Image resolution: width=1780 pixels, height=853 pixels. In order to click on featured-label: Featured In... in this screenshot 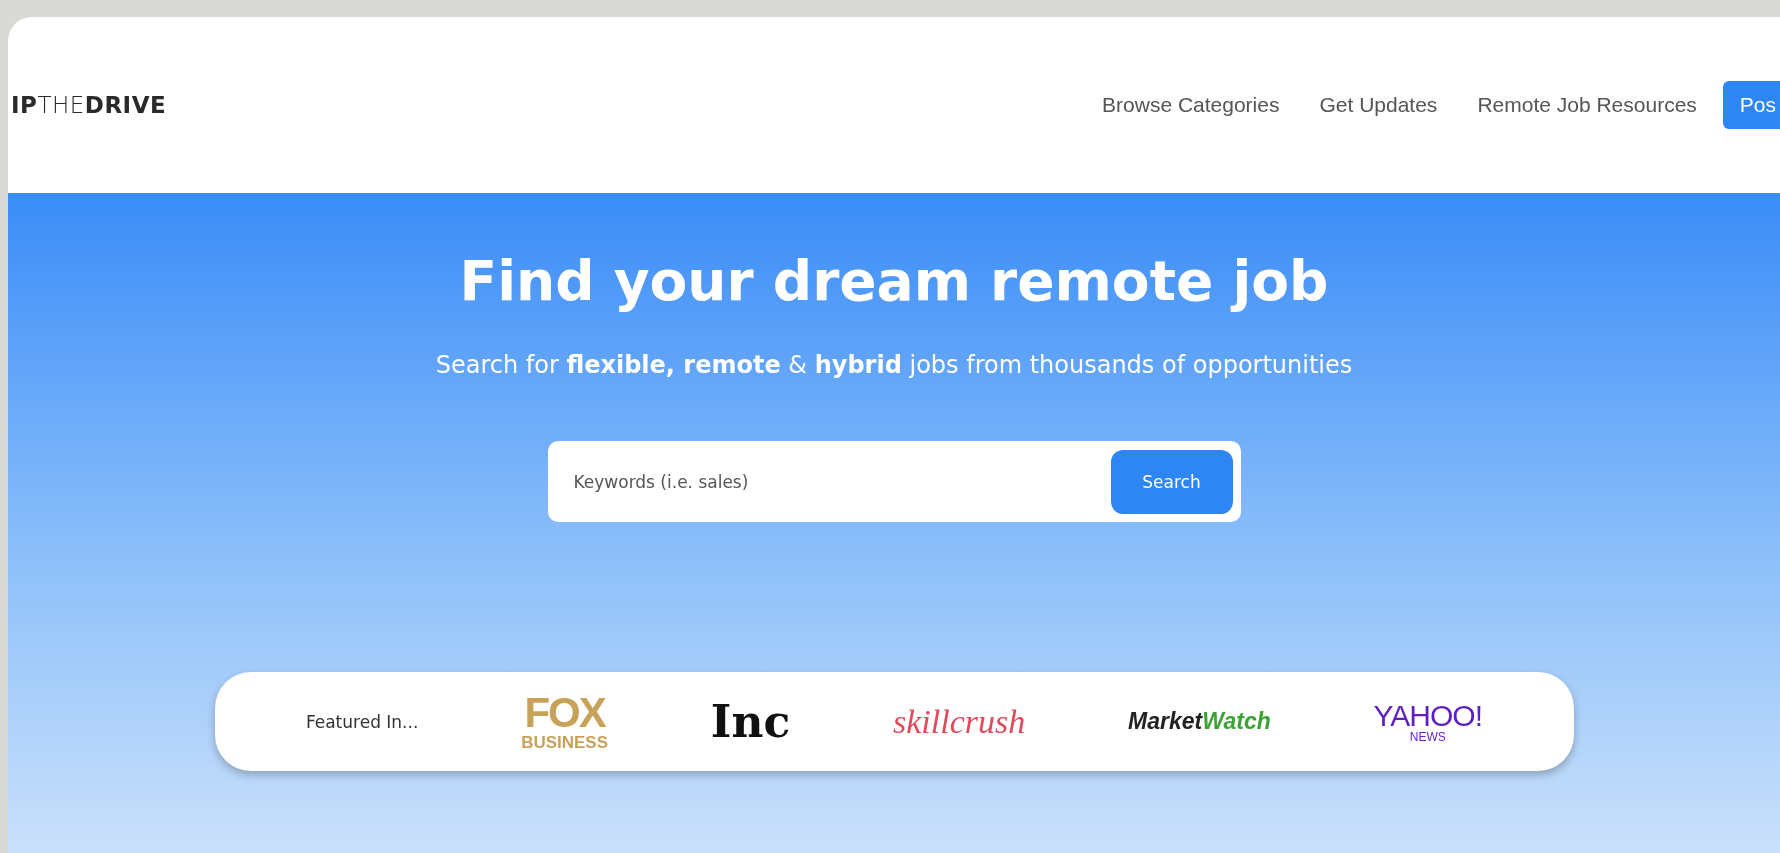, I will do `click(362, 721)`.